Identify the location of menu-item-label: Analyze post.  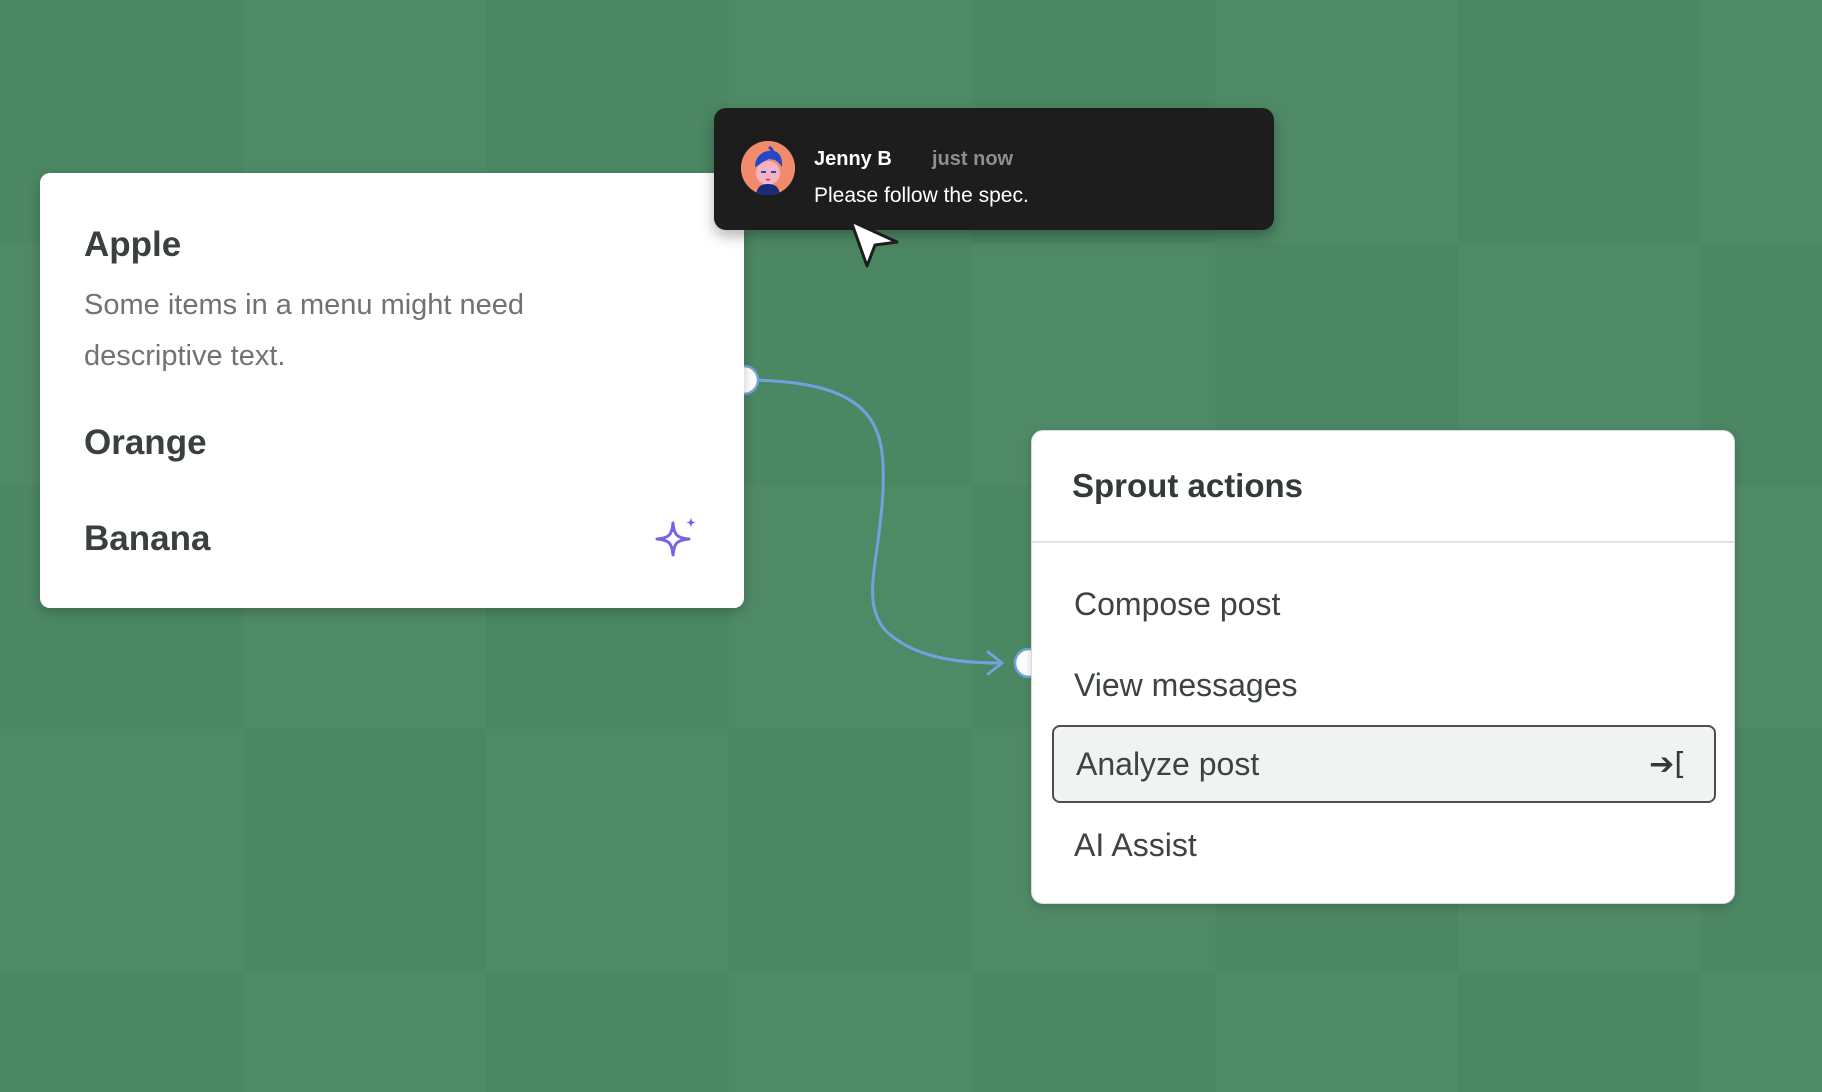
(1168, 763).